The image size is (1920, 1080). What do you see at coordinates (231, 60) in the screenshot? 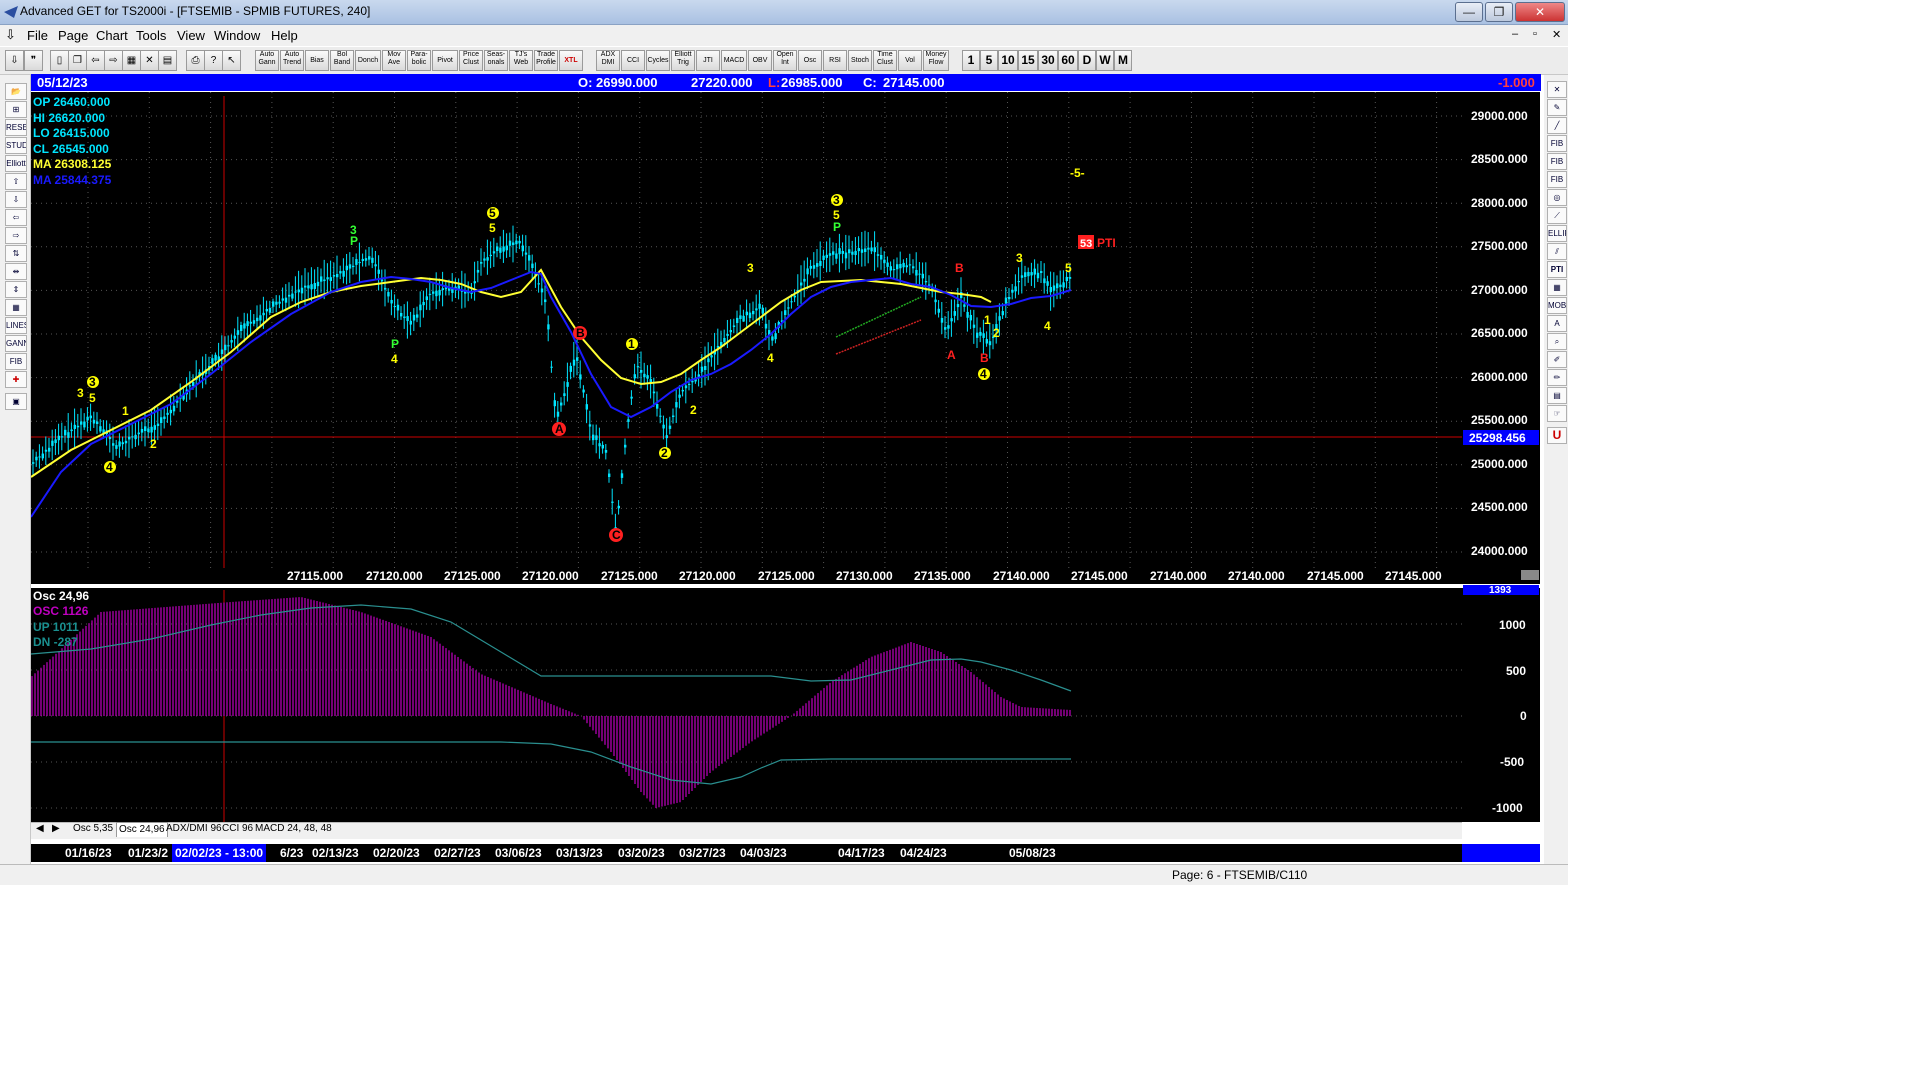
I see `context-help-icon: ↖` at bounding box center [231, 60].